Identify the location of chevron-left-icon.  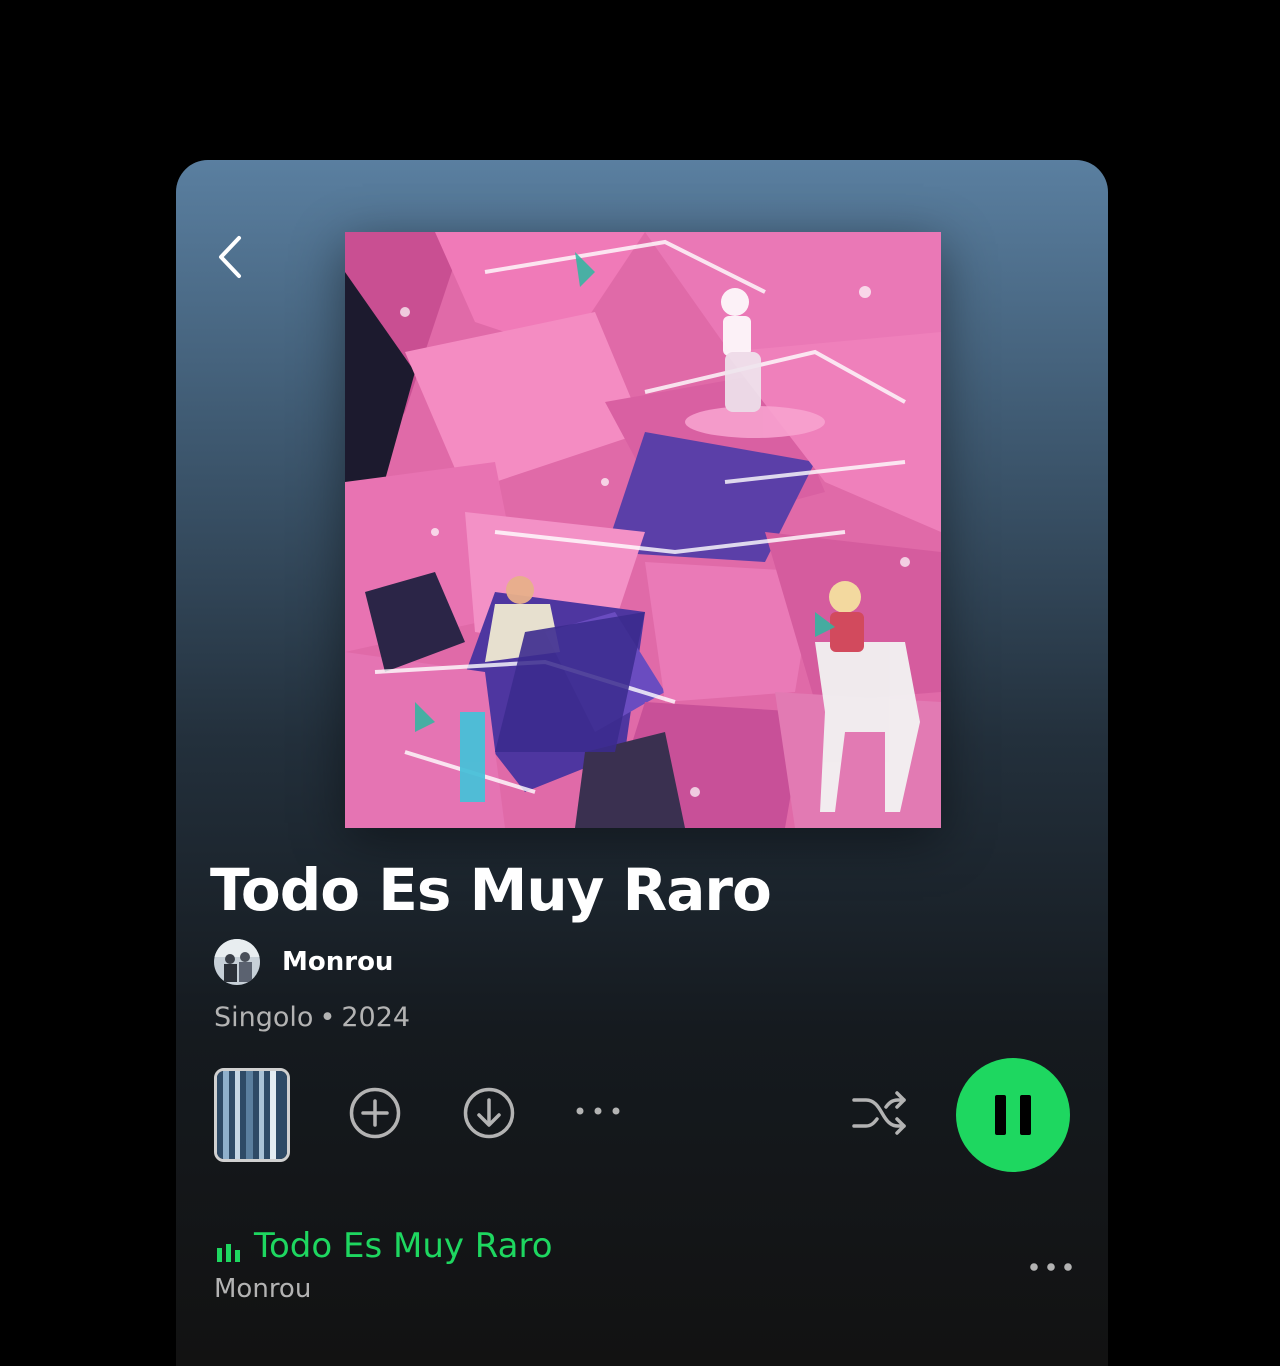
(230, 257).